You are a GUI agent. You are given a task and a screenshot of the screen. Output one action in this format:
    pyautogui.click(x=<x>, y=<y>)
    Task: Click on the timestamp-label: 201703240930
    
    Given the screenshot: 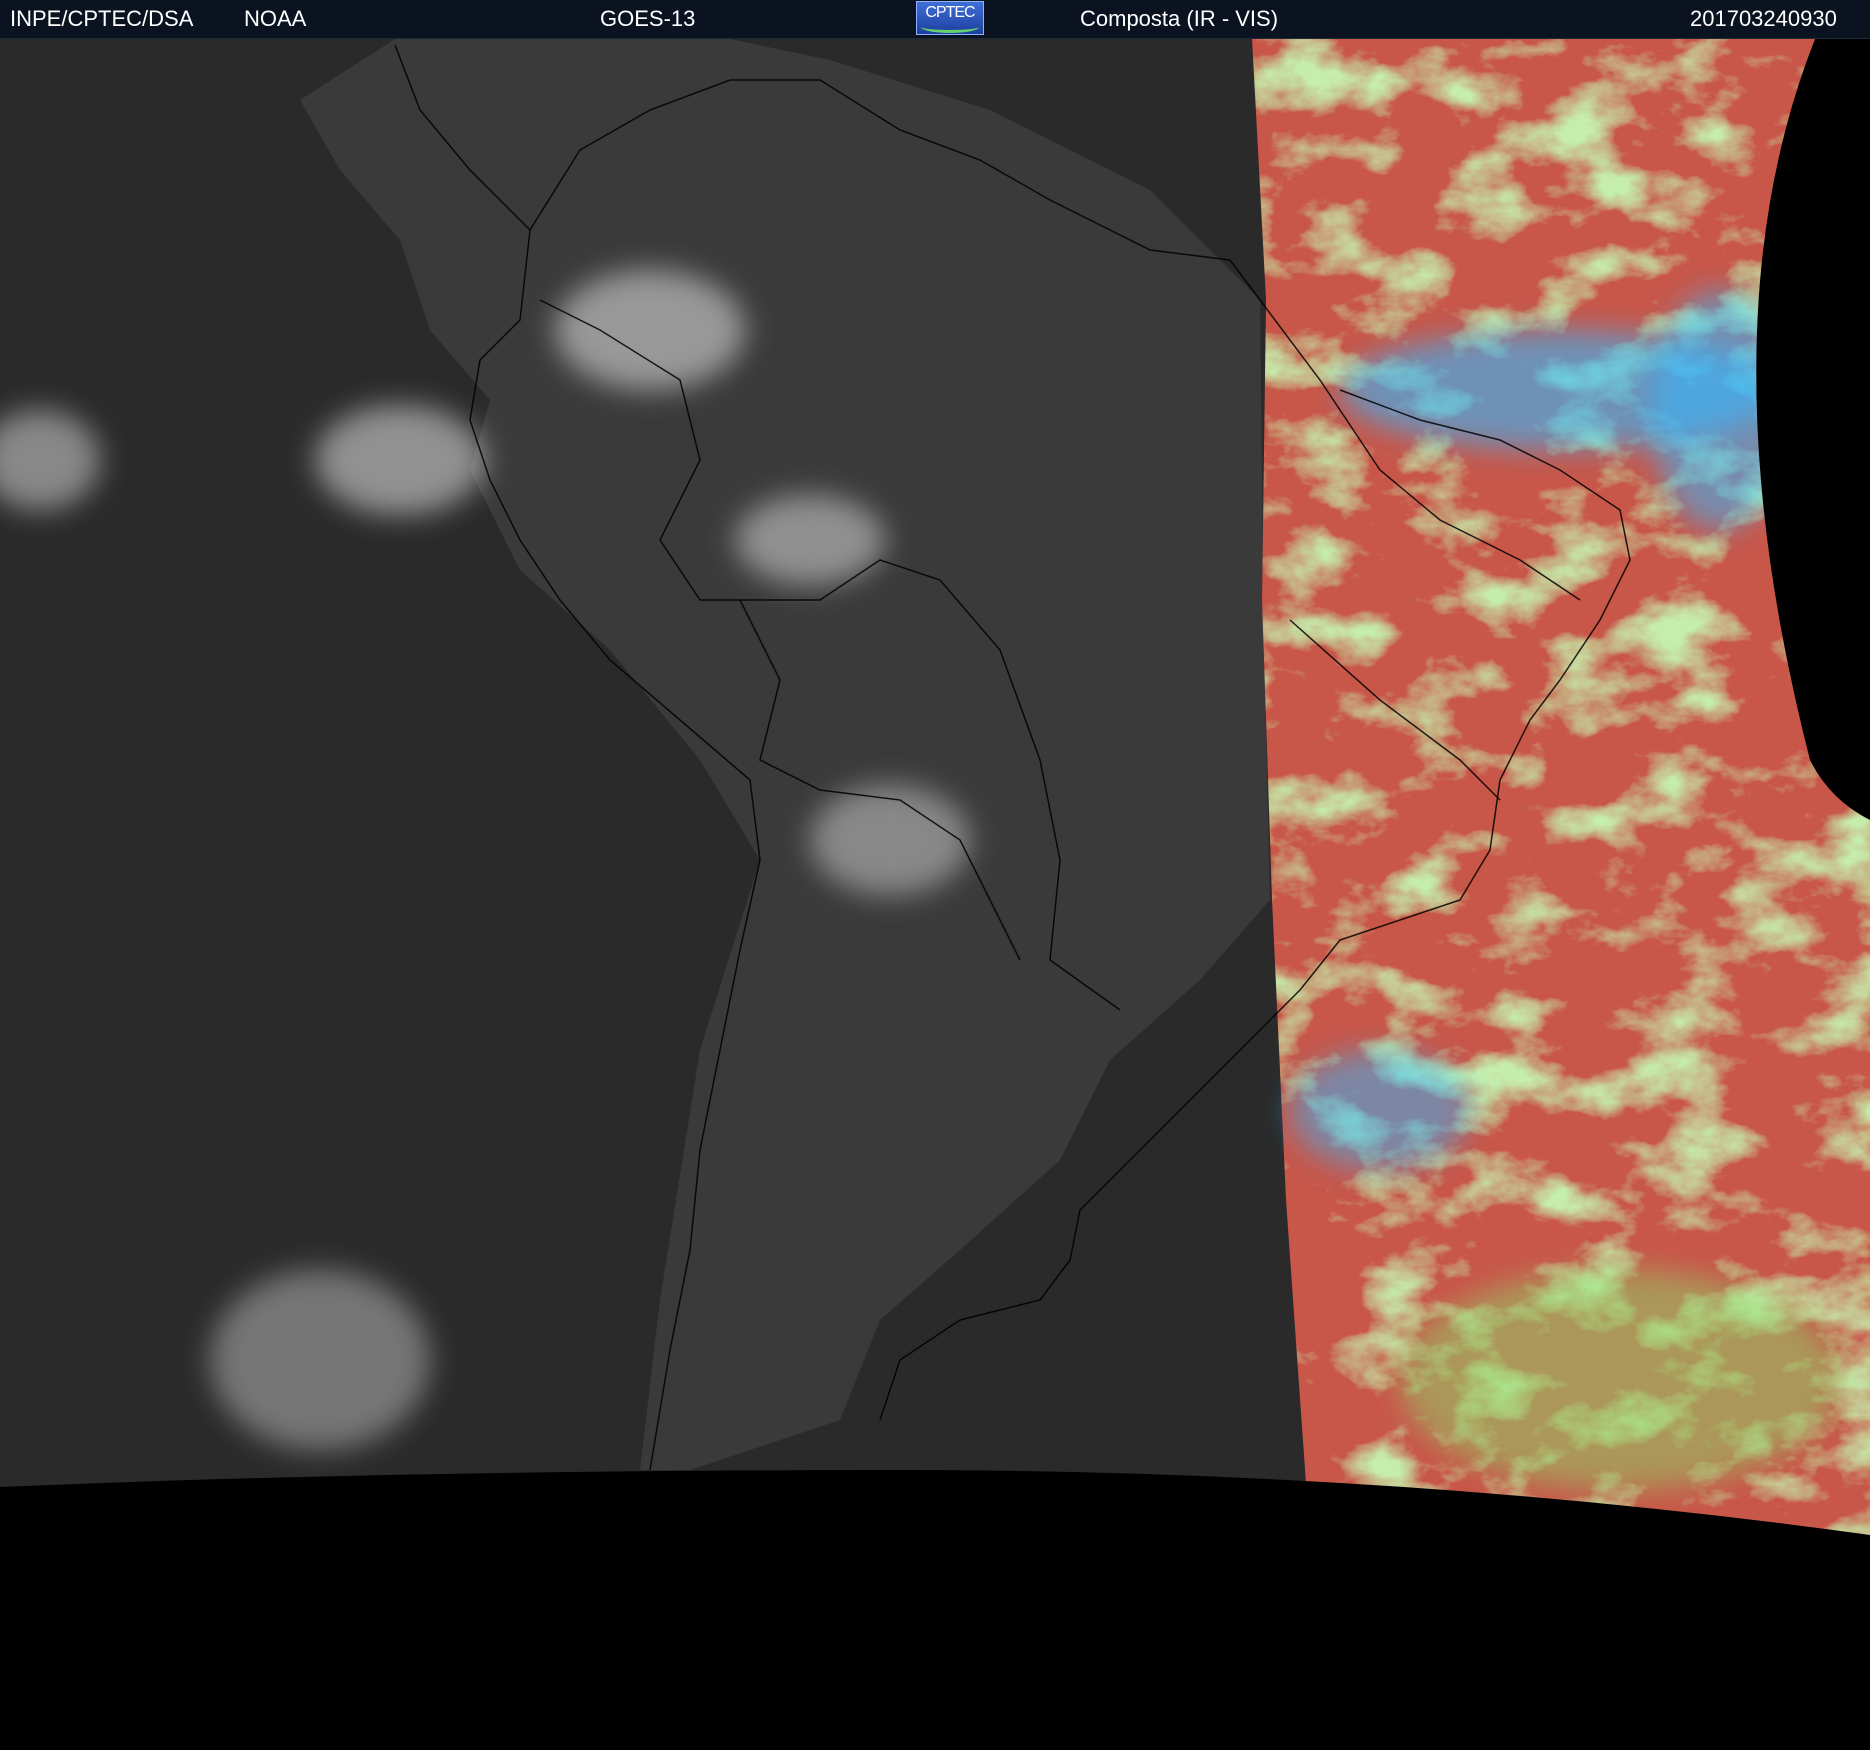 What is the action you would take?
    pyautogui.click(x=1763, y=18)
    